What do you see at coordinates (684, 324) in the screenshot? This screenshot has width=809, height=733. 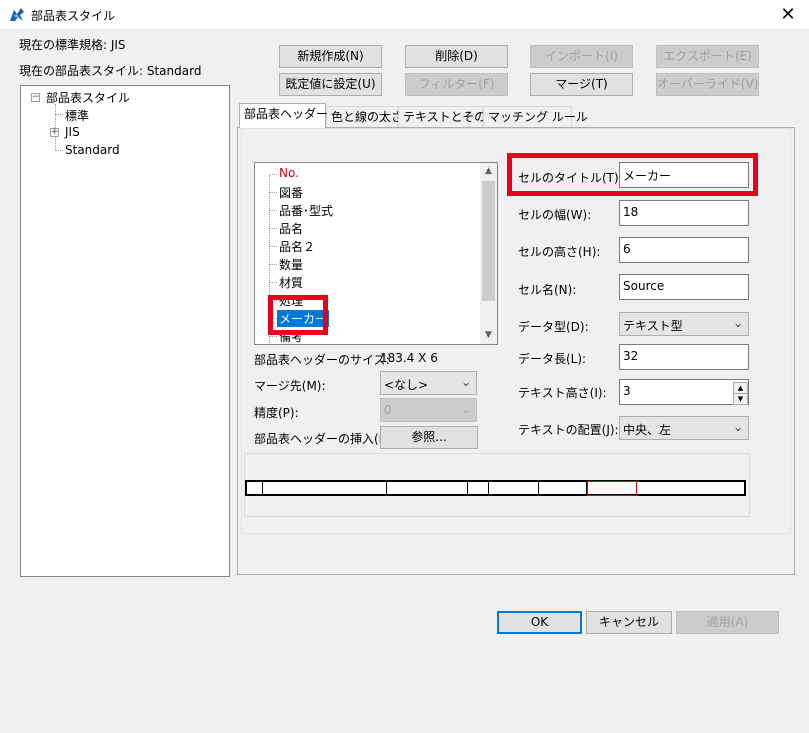 I see `data-type-select: テキスト型 ⌄` at bounding box center [684, 324].